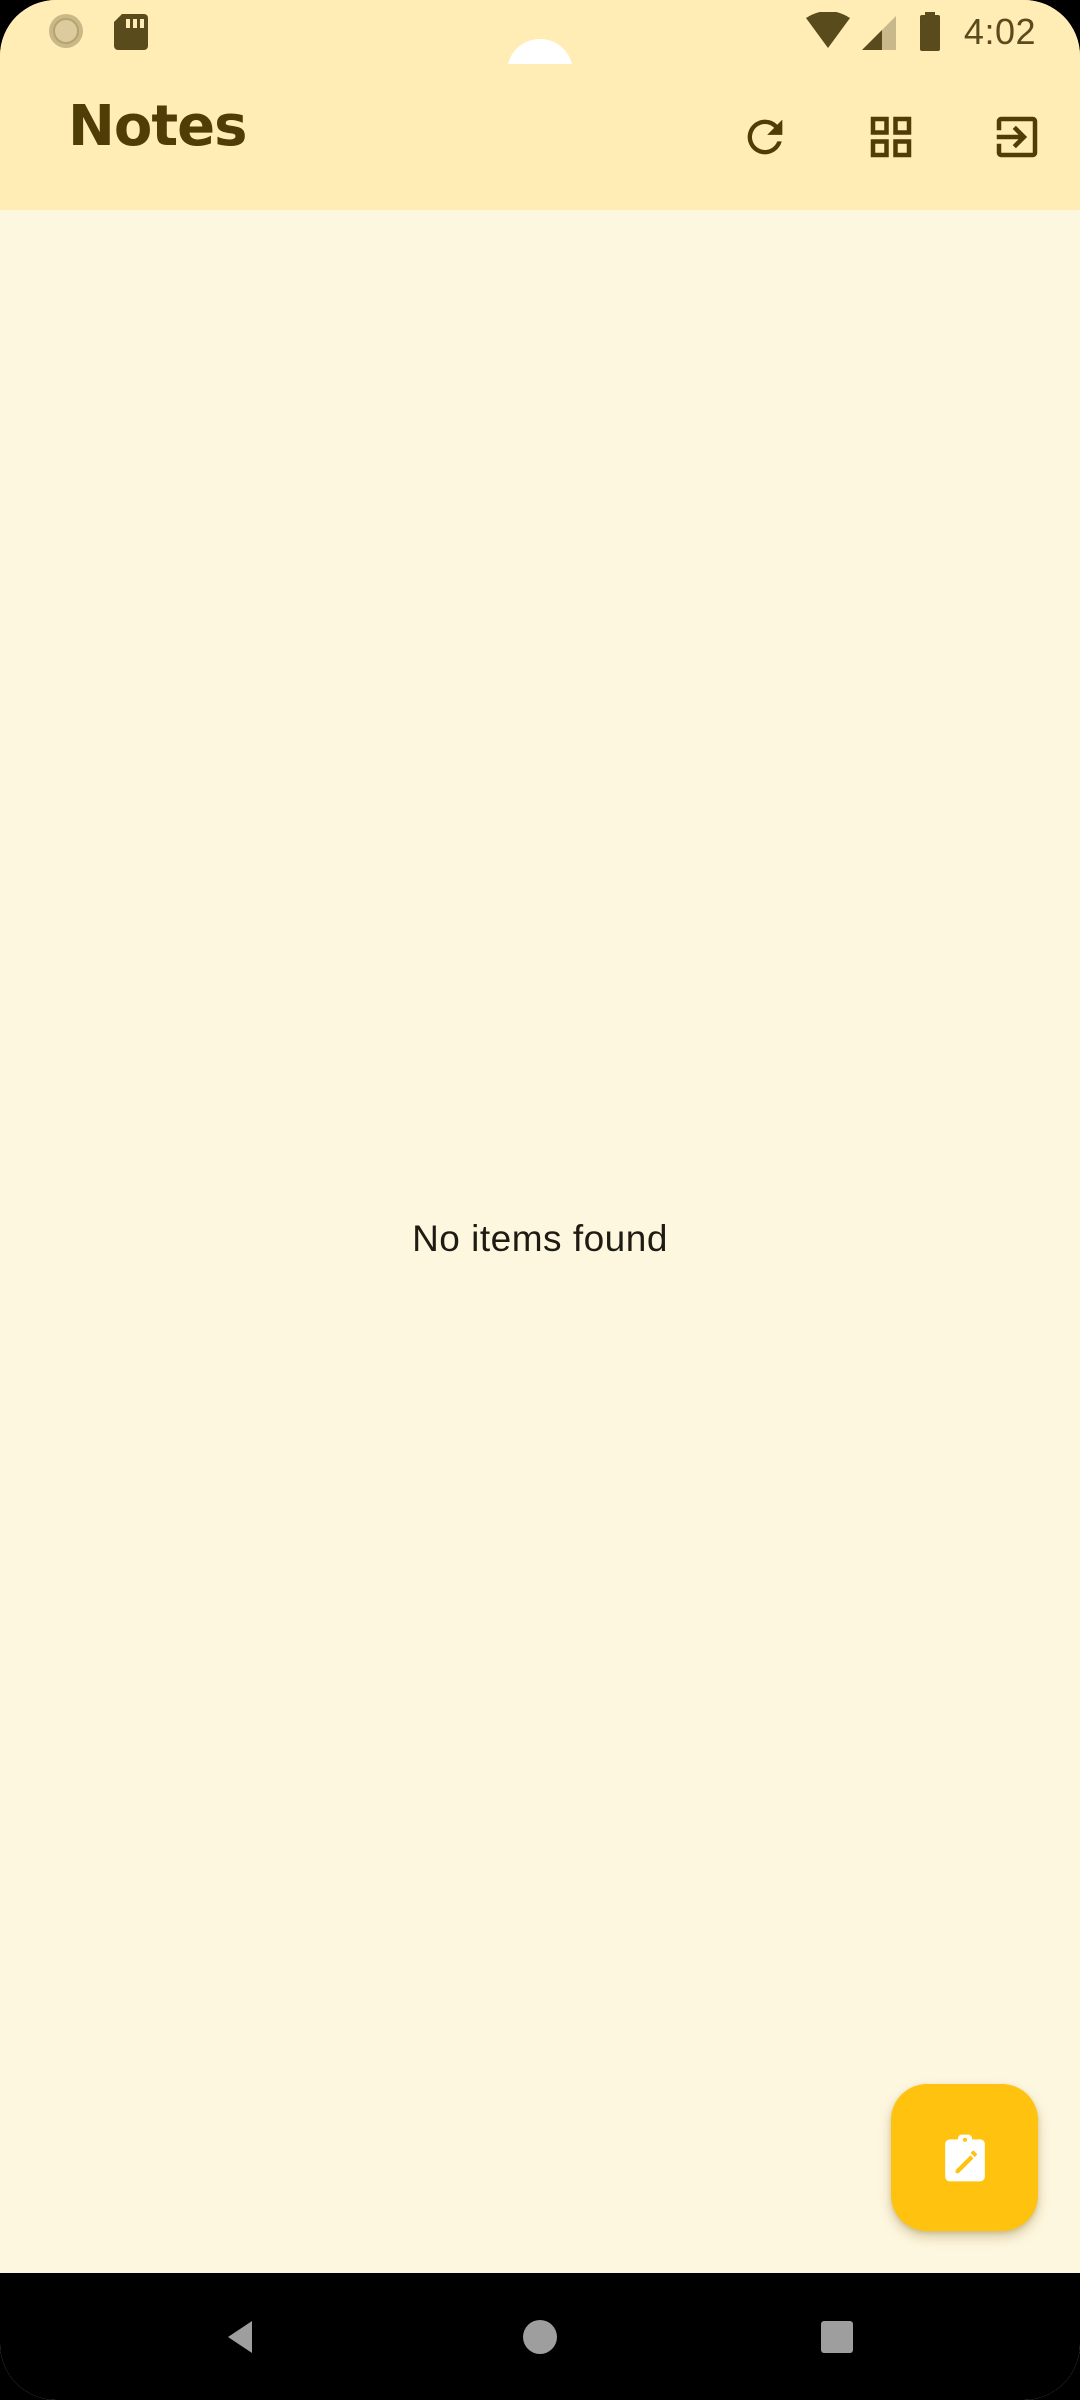 Image resolution: width=1080 pixels, height=2400 pixels. I want to click on wifi-icon, so click(827, 30).